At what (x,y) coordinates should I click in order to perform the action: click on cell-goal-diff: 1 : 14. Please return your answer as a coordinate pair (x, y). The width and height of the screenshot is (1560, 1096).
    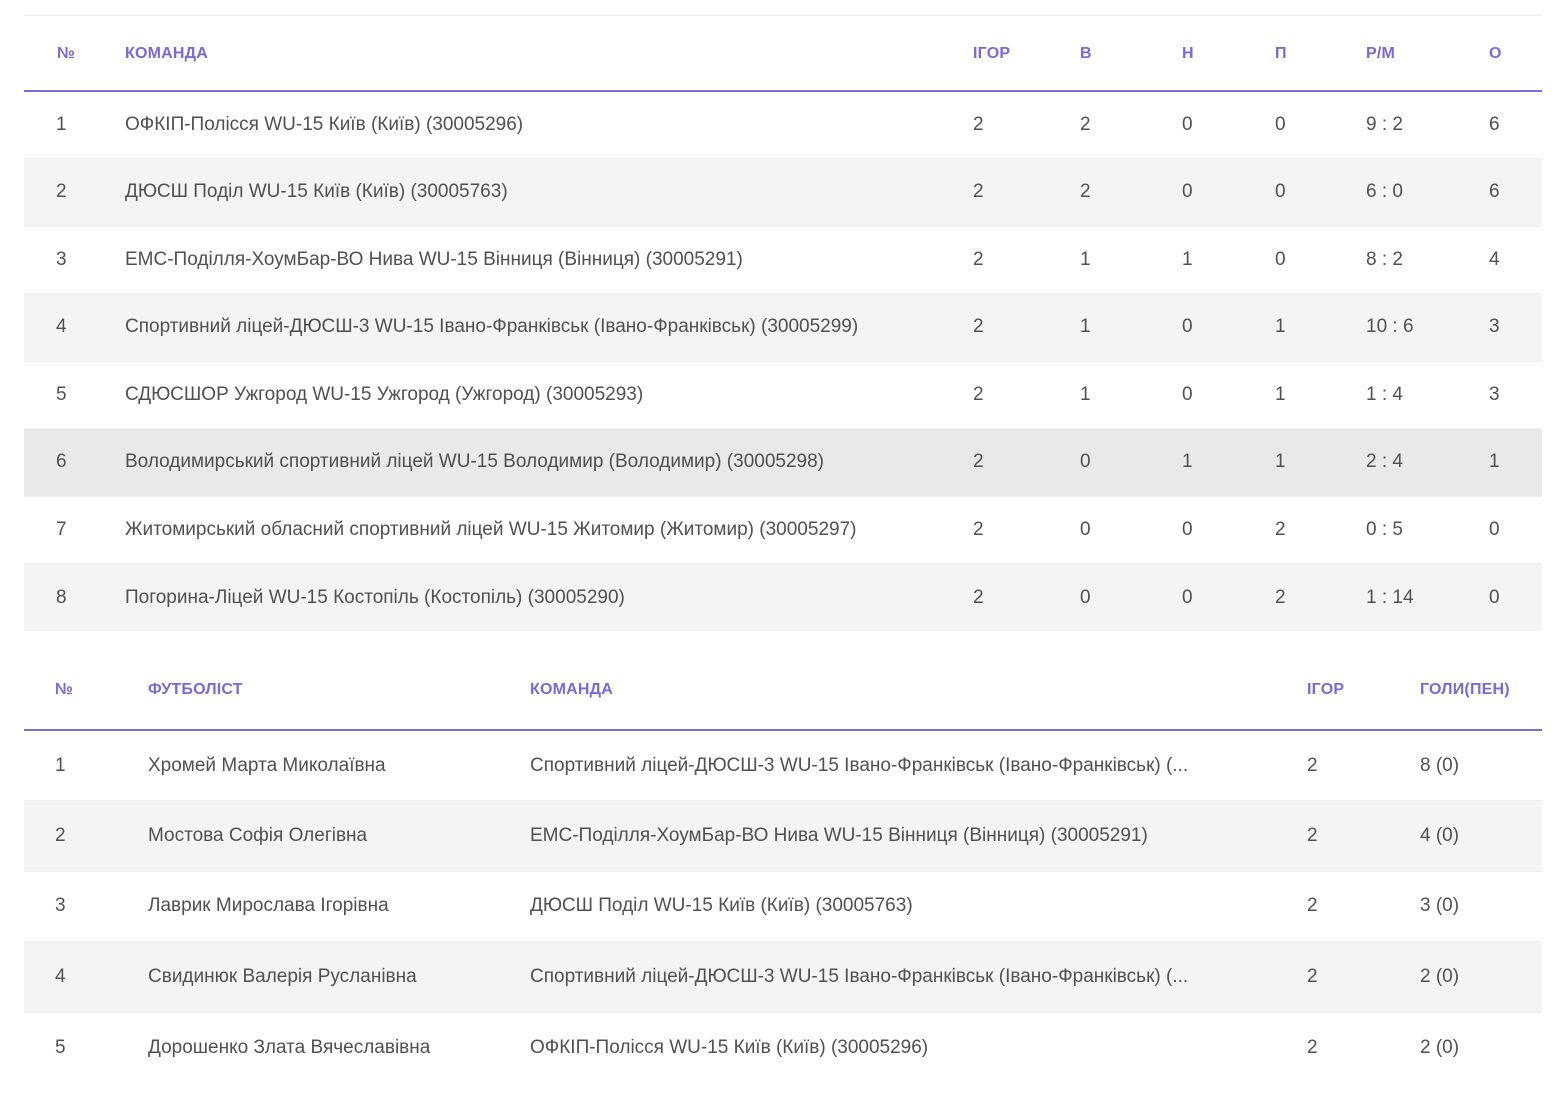
    Looking at the image, I should click on (1427, 597).